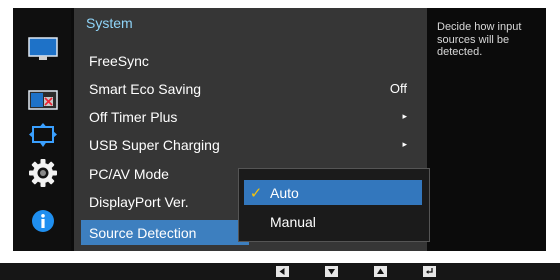 The height and width of the screenshot is (280, 560). I want to click on checkmark-icon: ✓, so click(256, 193).